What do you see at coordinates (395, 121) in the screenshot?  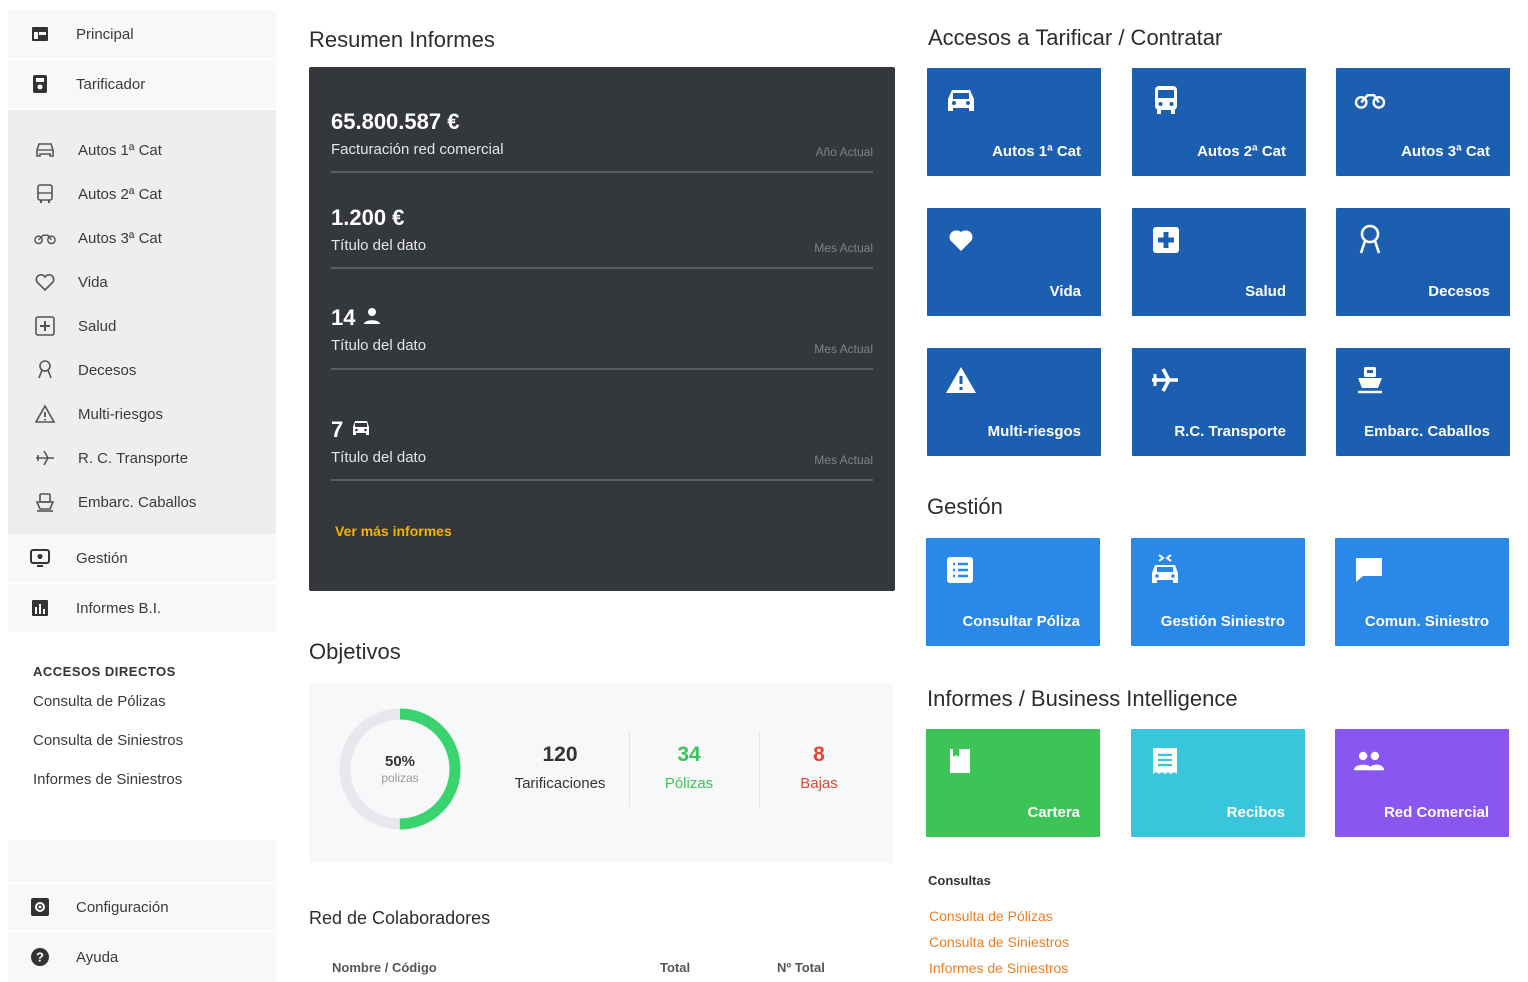 I see `stat-value-text: 65.800.587 €` at bounding box center [395, 121].